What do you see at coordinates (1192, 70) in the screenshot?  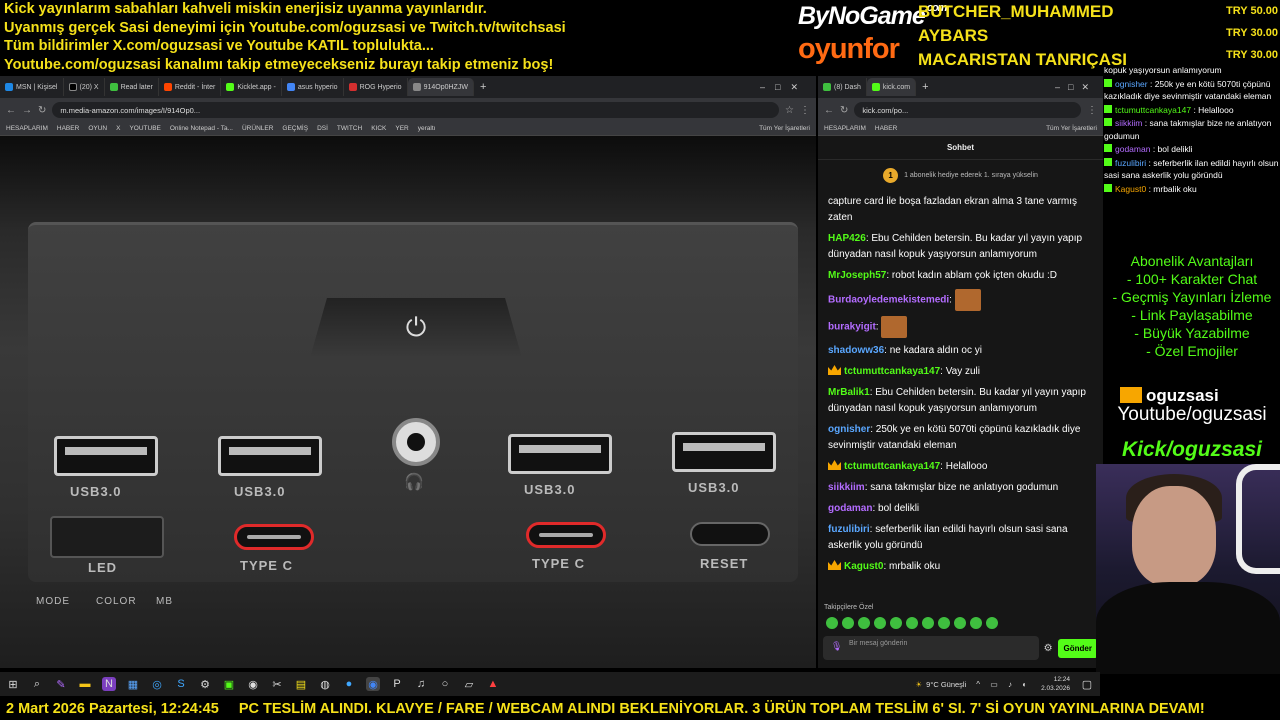 I see `overlay-chat-message: kopuk yaşıyorsun anlamıyorum` at bounding box center [1192, 70].